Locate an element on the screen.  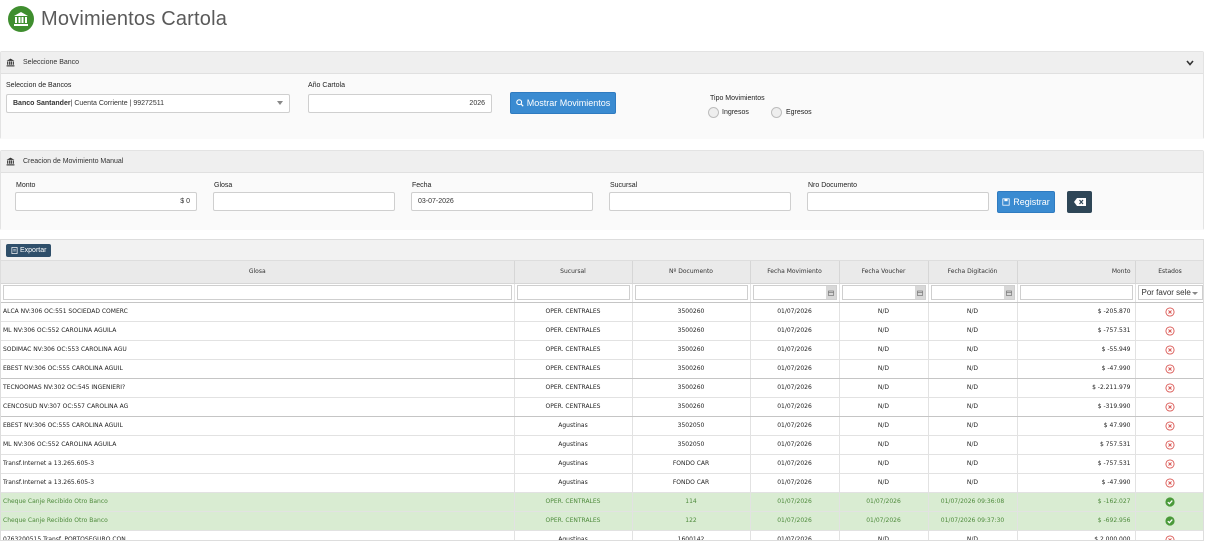
monto-filter is located at coordinates (1076, 292).